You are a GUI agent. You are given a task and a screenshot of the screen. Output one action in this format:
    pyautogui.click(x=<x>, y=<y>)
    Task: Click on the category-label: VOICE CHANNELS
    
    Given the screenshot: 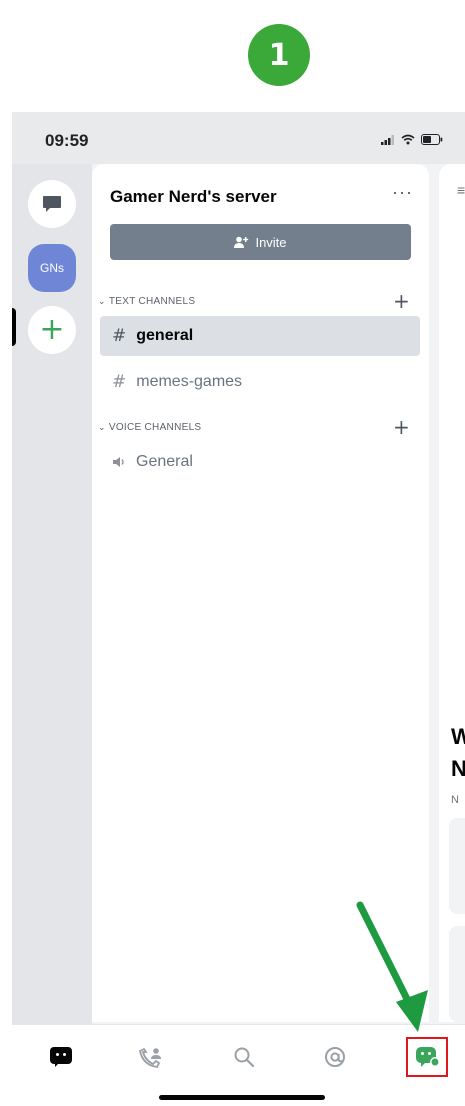 What is the action you would take?
    pyautogui.click(x=155, y=427)
    